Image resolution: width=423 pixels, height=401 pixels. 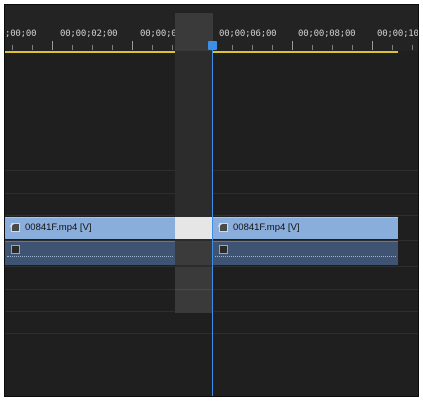 I want to click on timecode-label: ;00;00, so click(x=21, y=34).